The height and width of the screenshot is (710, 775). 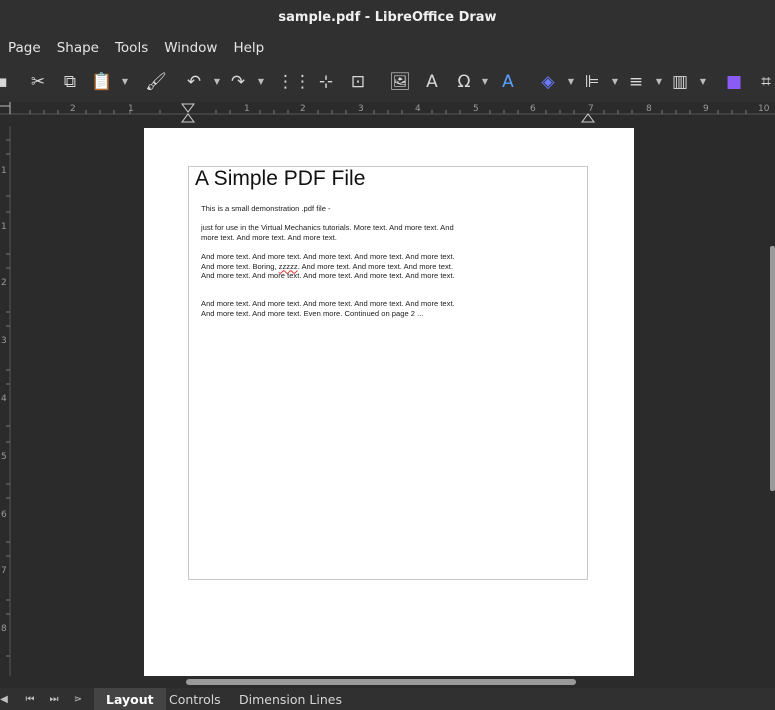 I want to click on undo-icon: ↶, so click(x=194, y=82).